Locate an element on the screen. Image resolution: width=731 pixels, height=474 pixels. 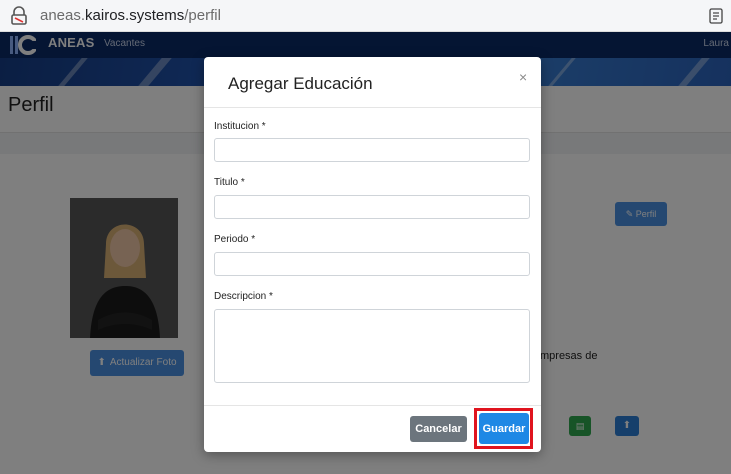
periodo-label: Periodo * is located at coordinates (235, 239).